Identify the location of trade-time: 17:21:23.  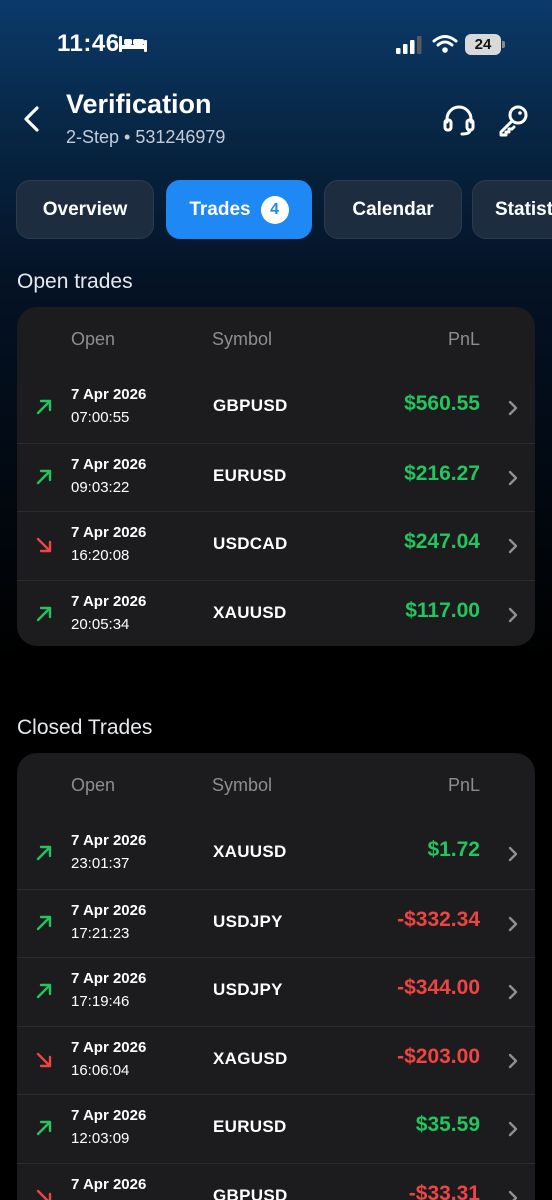
(100, 933).